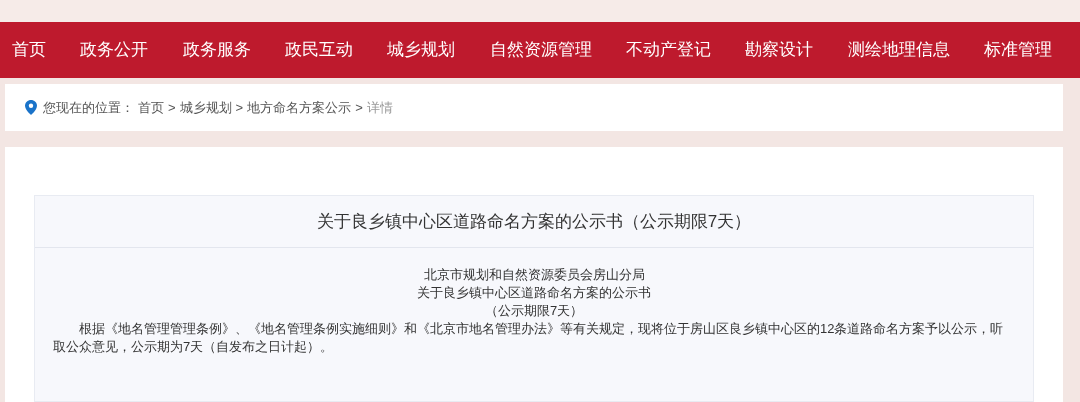 This screenshot has height=402, width=1080. I want to click on breadcrumb-label: 您现在的位置：, so click(88, 107).